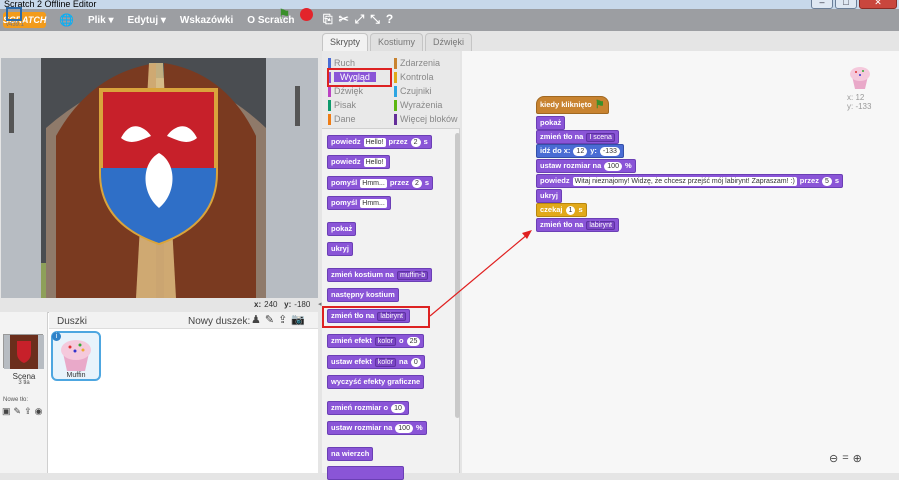 The width and height of the screenshot is (899, 480). What do you see at coordinates (480, 273) in the screenshot?
I see `annotation-arrow` at bounding box center [480, 273].